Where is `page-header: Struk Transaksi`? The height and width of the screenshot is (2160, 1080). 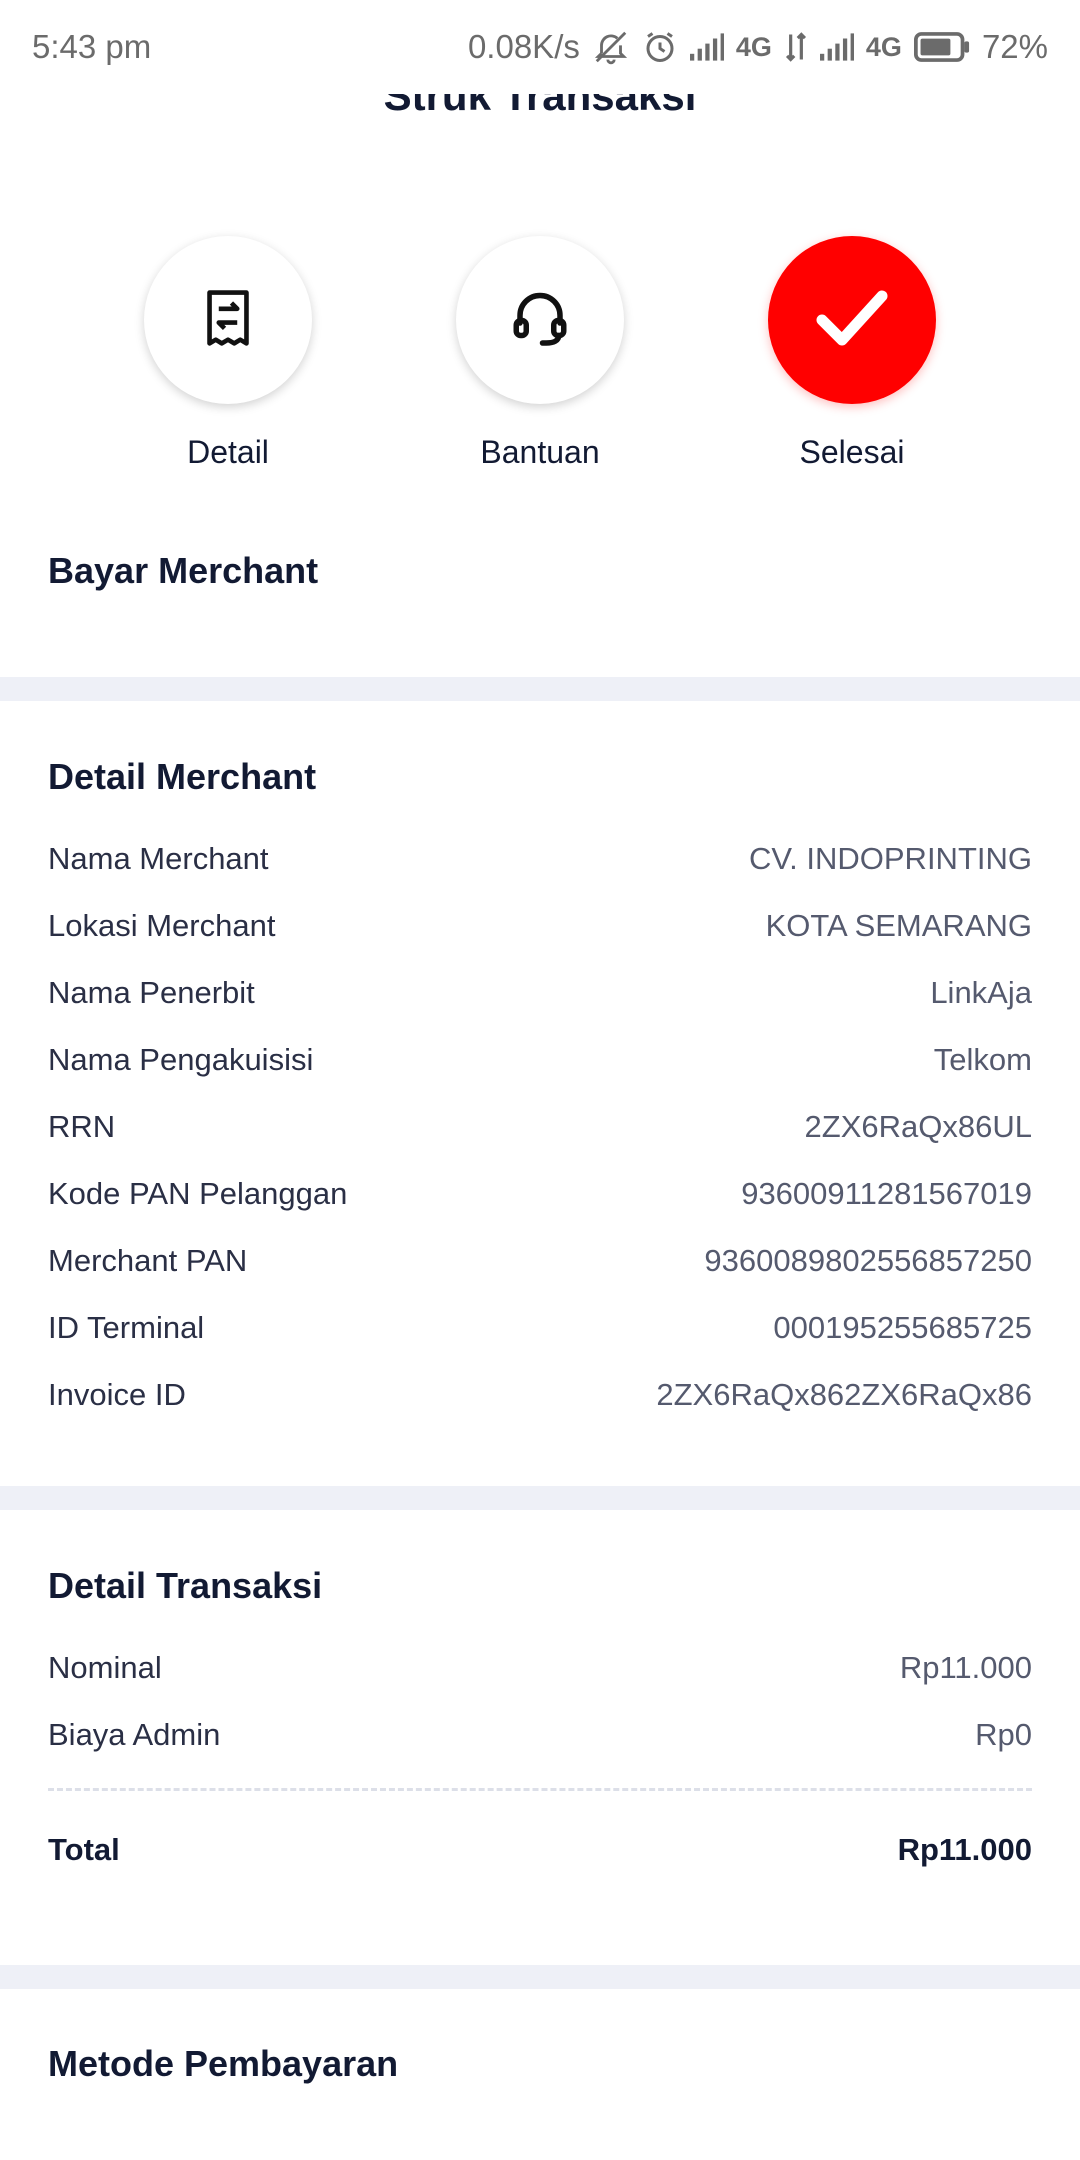
page-header: Struk Transaksi is located at coordinates (540, 126).